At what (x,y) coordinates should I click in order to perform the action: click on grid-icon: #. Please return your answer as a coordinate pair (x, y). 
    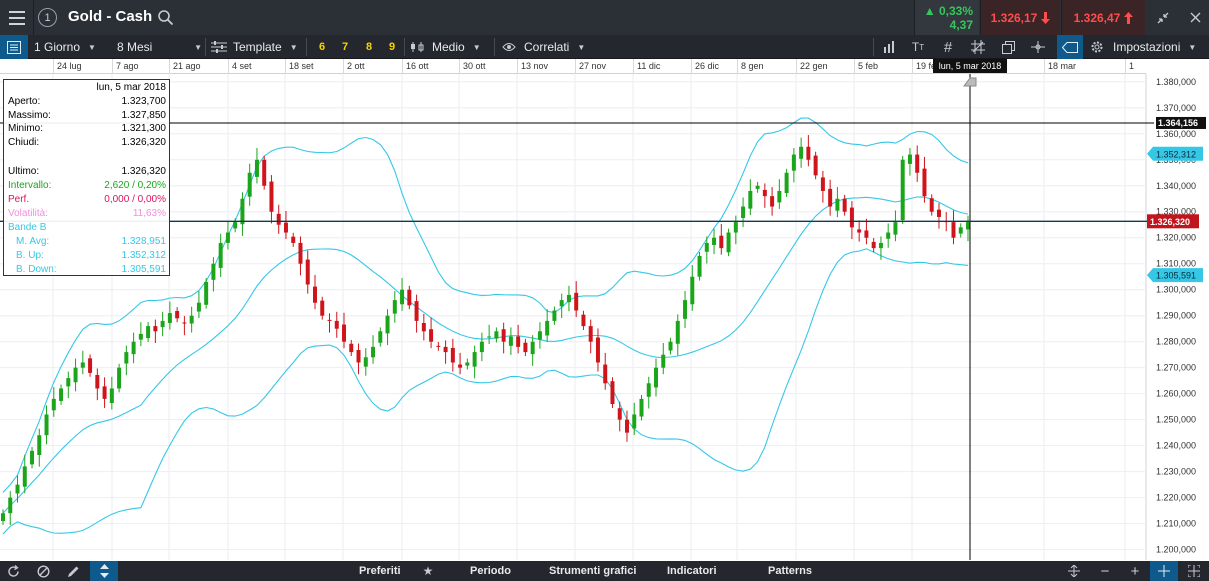
    Looking at the image, I should click on (948, 47).